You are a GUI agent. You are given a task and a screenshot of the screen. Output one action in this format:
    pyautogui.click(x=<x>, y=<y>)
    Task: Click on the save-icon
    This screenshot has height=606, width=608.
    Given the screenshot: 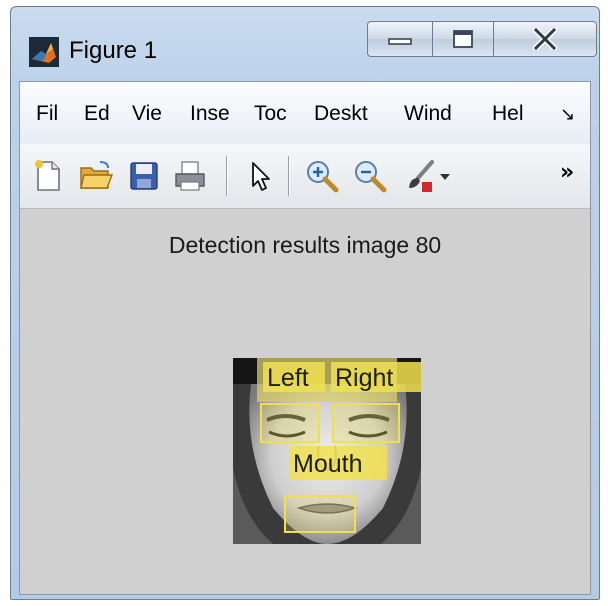 What is the action you would take?
    pyautogui.click(x=144, y=176)
    